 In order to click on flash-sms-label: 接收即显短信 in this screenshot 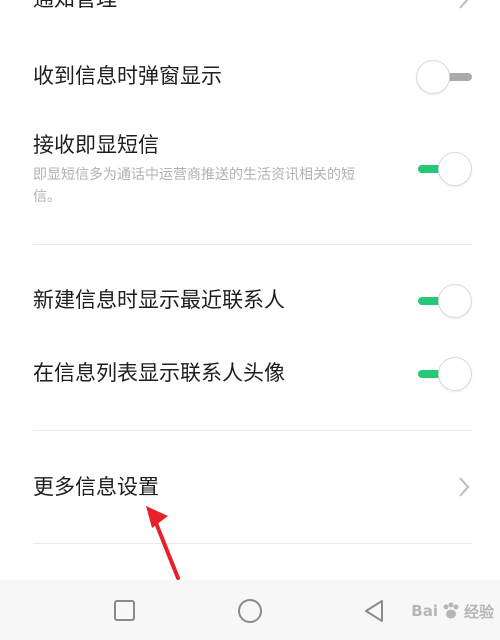, I will do `click(96, 145)`.